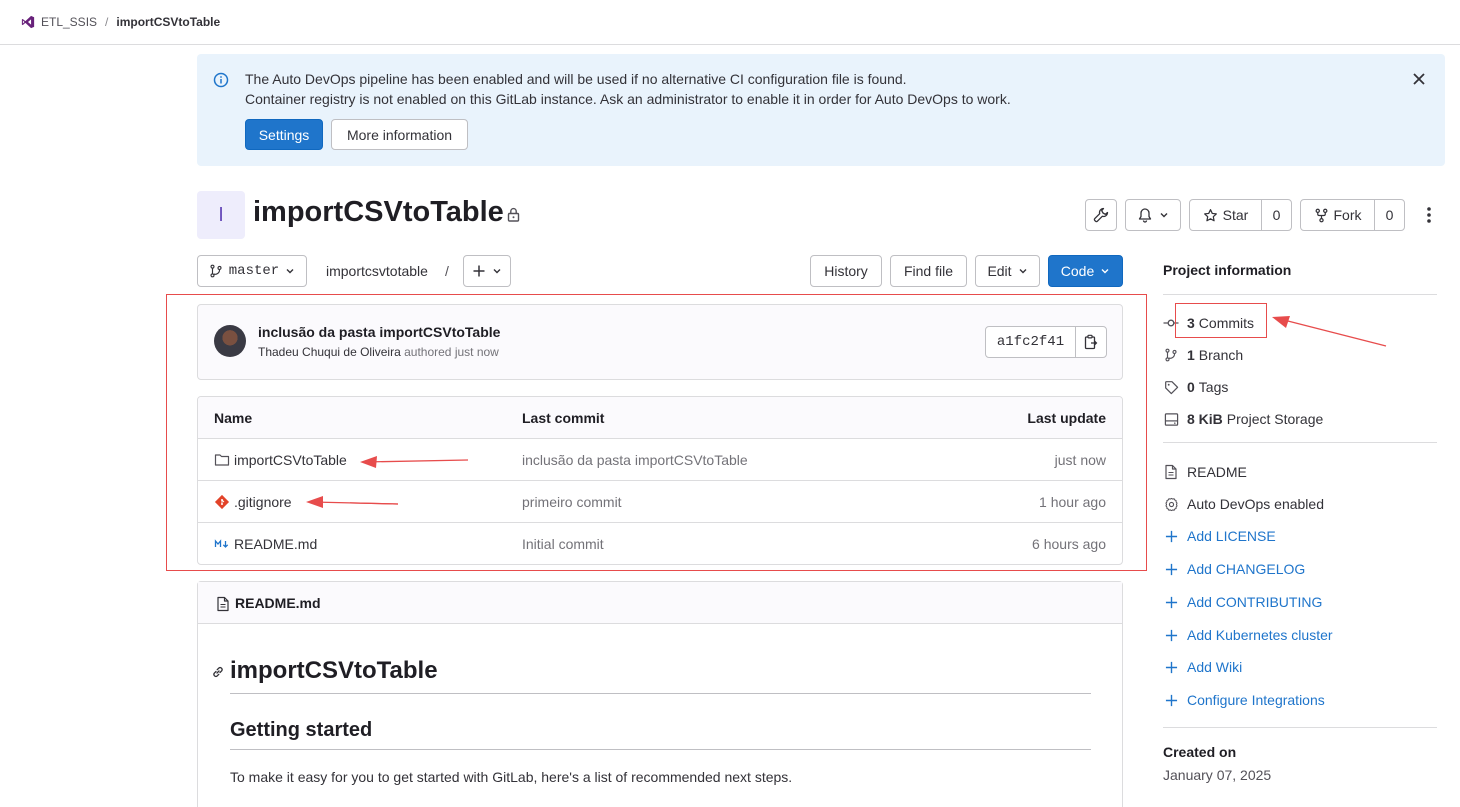  I want to click on commit-sha-group: a1fc2f41, so click(1046, 342).